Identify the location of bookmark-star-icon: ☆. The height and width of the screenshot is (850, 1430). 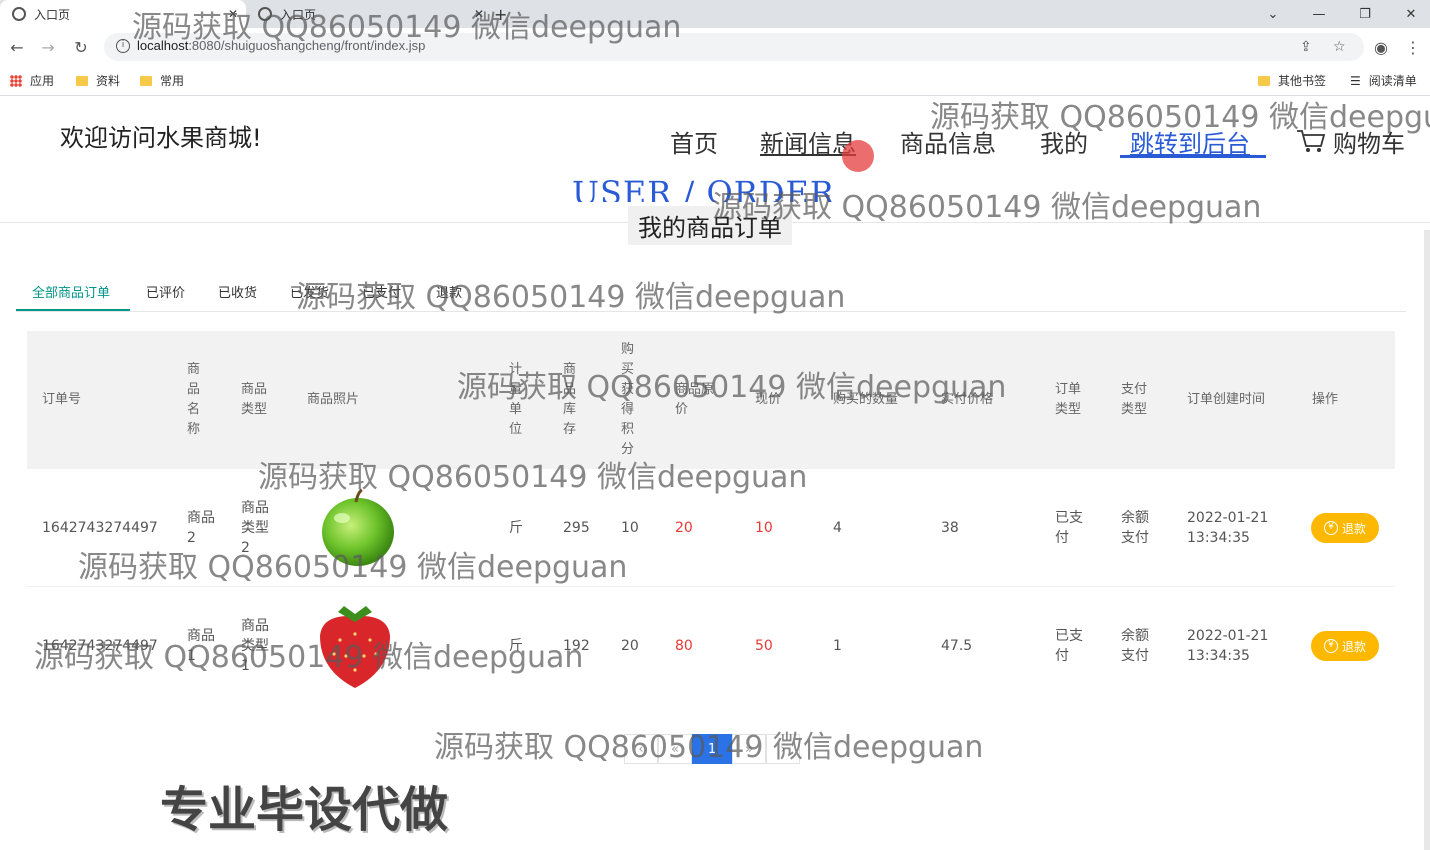
(1339, 47).